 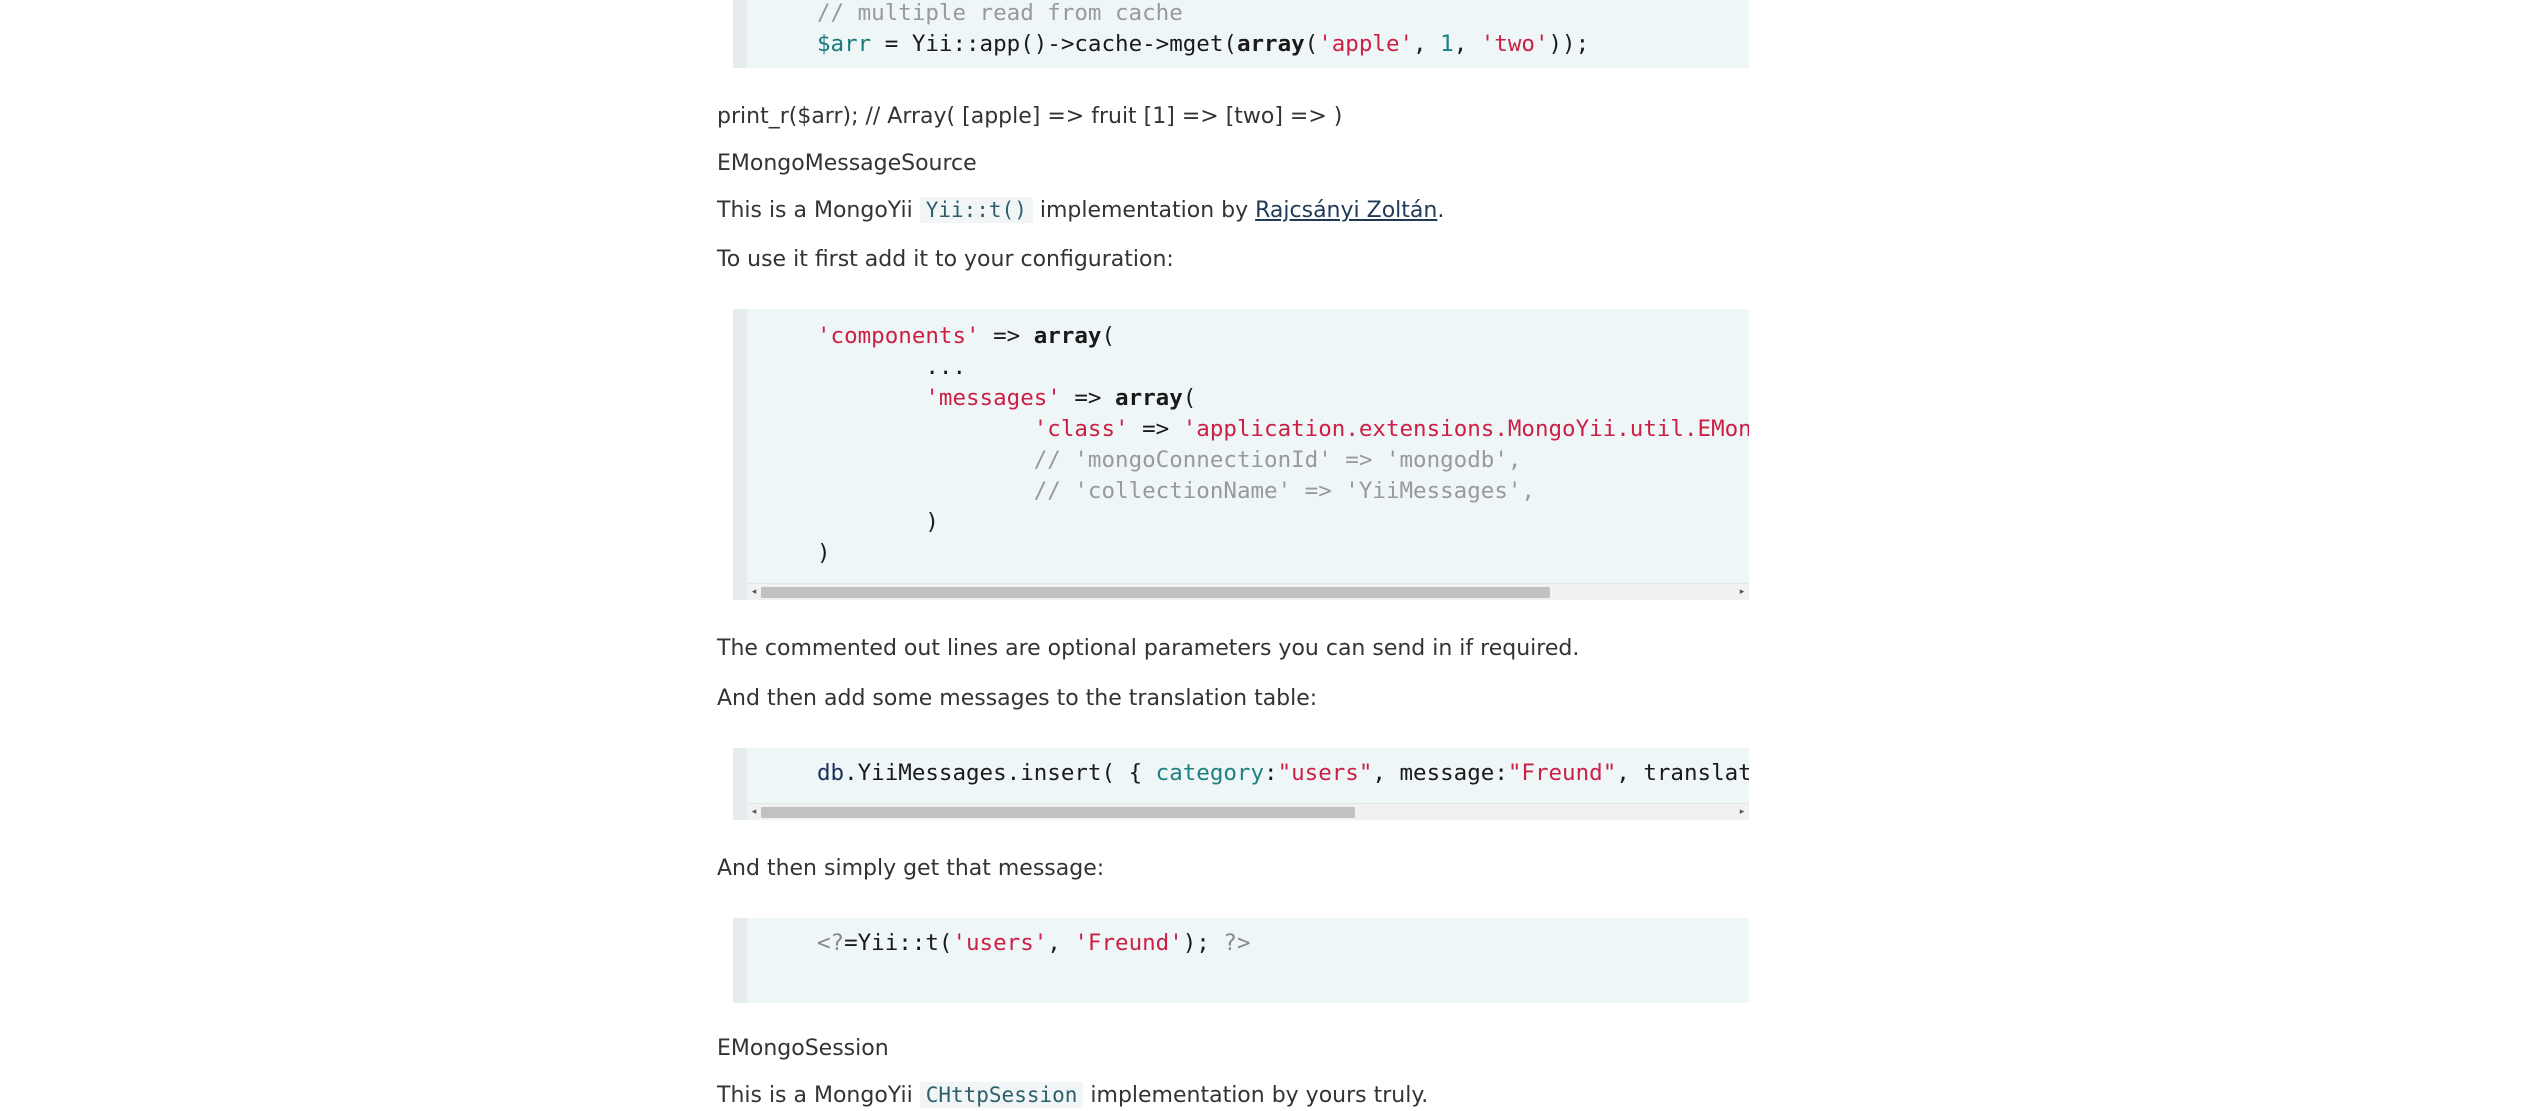 What do you see at coordinates (803, 1048) in the screenshot?
I see `heading-session: EMongoSession` at bounding box center [803, 1048].